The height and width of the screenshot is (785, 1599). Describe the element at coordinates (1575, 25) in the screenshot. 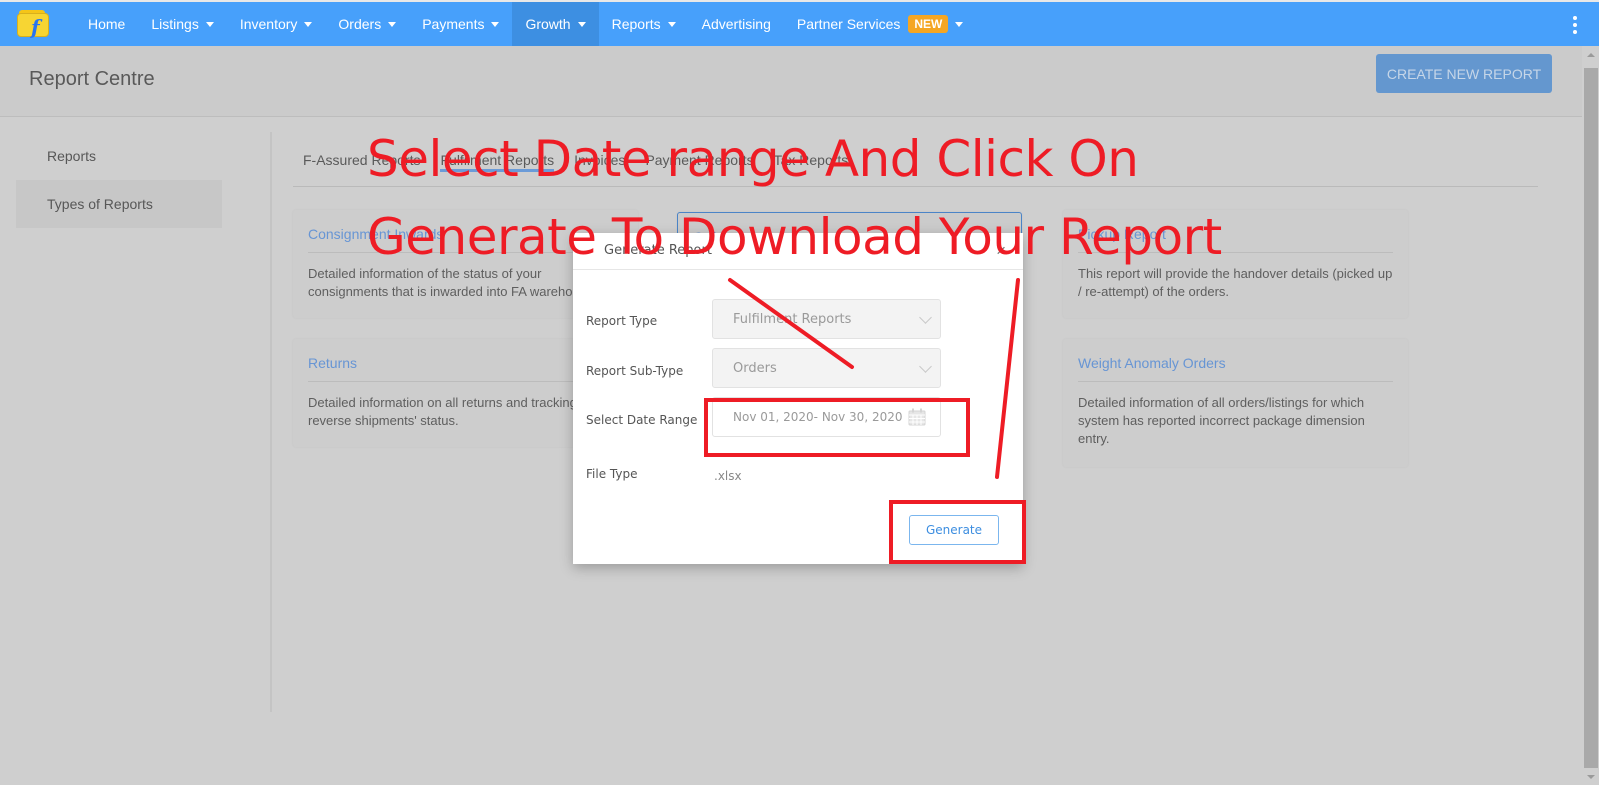

I see `kebab-menu-icon` at that location.